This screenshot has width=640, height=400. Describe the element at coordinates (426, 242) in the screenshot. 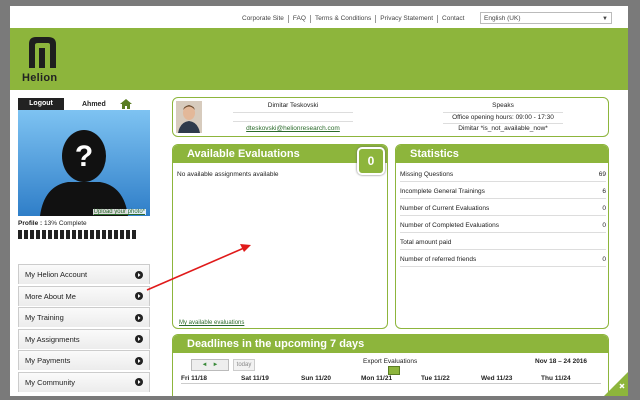

I see `stat-label: Total amount paid` at that location.